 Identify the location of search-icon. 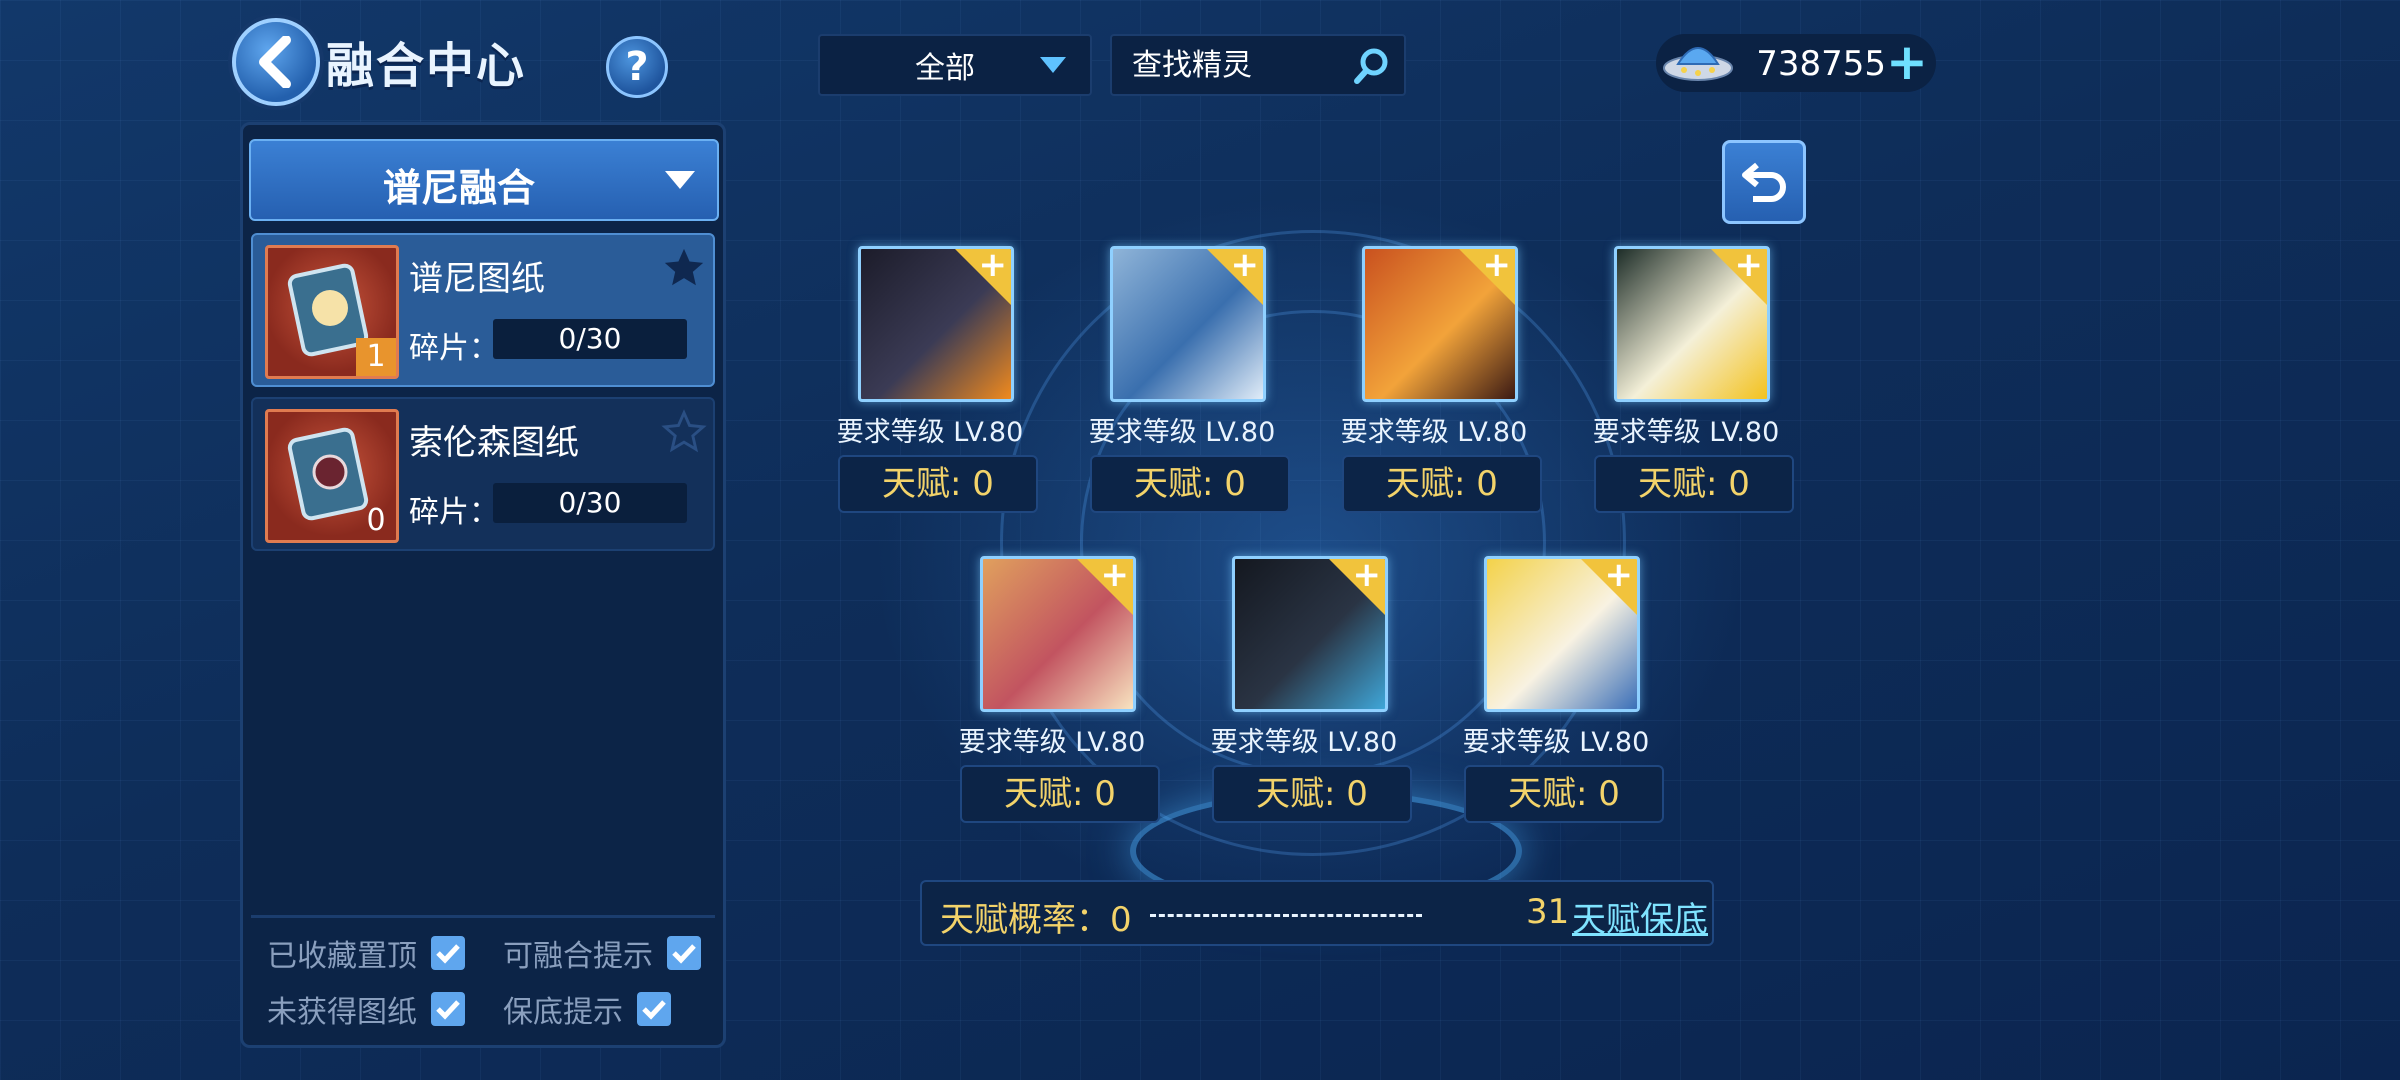
(1372, 66).